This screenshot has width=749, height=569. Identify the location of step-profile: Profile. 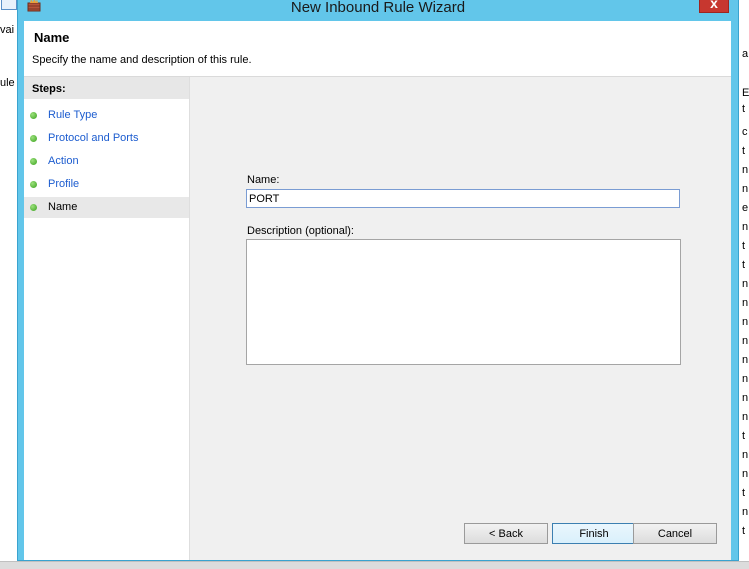
(106, 184).